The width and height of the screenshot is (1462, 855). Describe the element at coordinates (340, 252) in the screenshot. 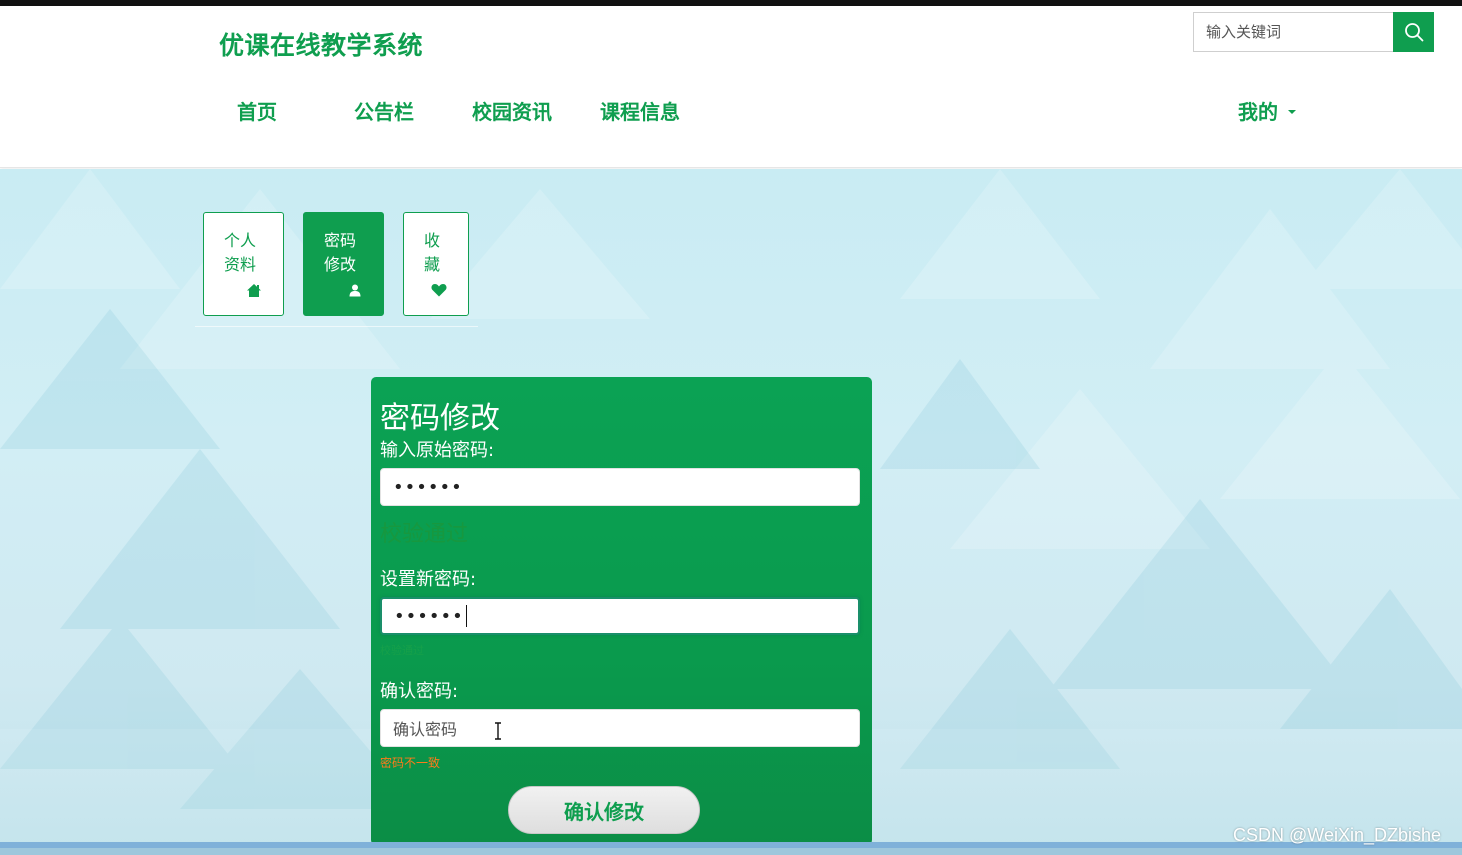

I see `tab-change-password-label: 密码 修改` at that location.